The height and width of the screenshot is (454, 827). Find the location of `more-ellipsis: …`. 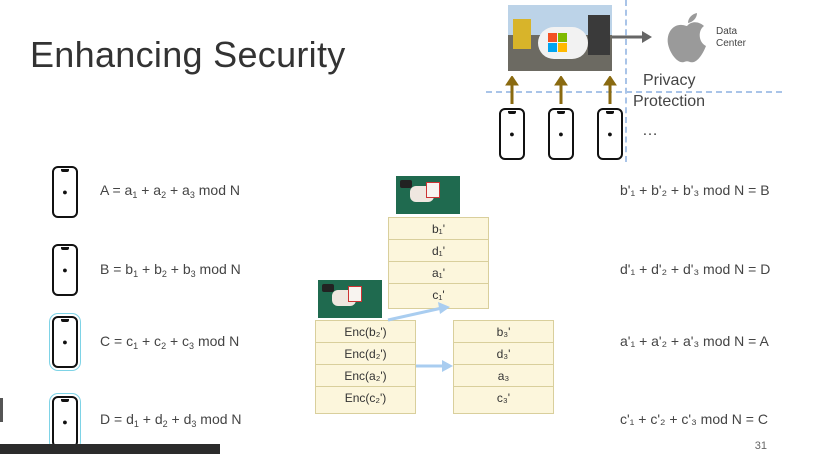

more-ellipsis: … is located at coordinates (650, 130).